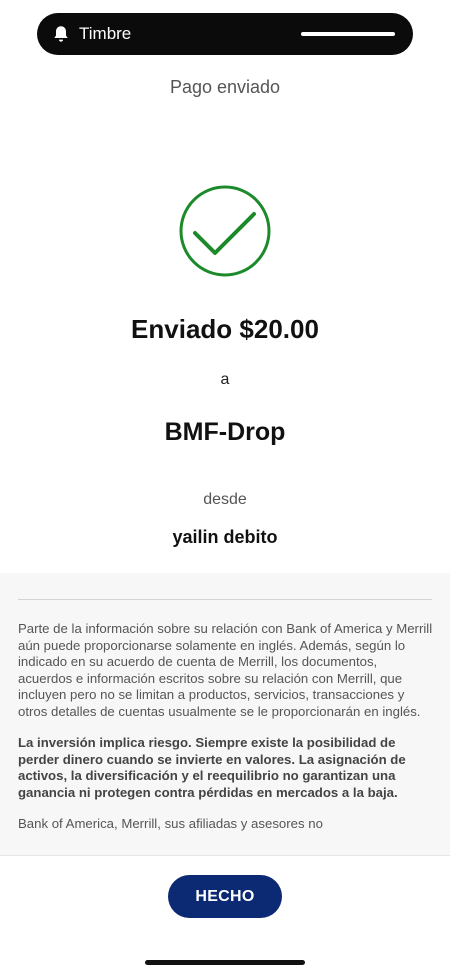 The height and width of the screenshot is (976, 450). Describe the element at coordinates (348, 34) in the screenshot. I see `notification-grabber` at that location.